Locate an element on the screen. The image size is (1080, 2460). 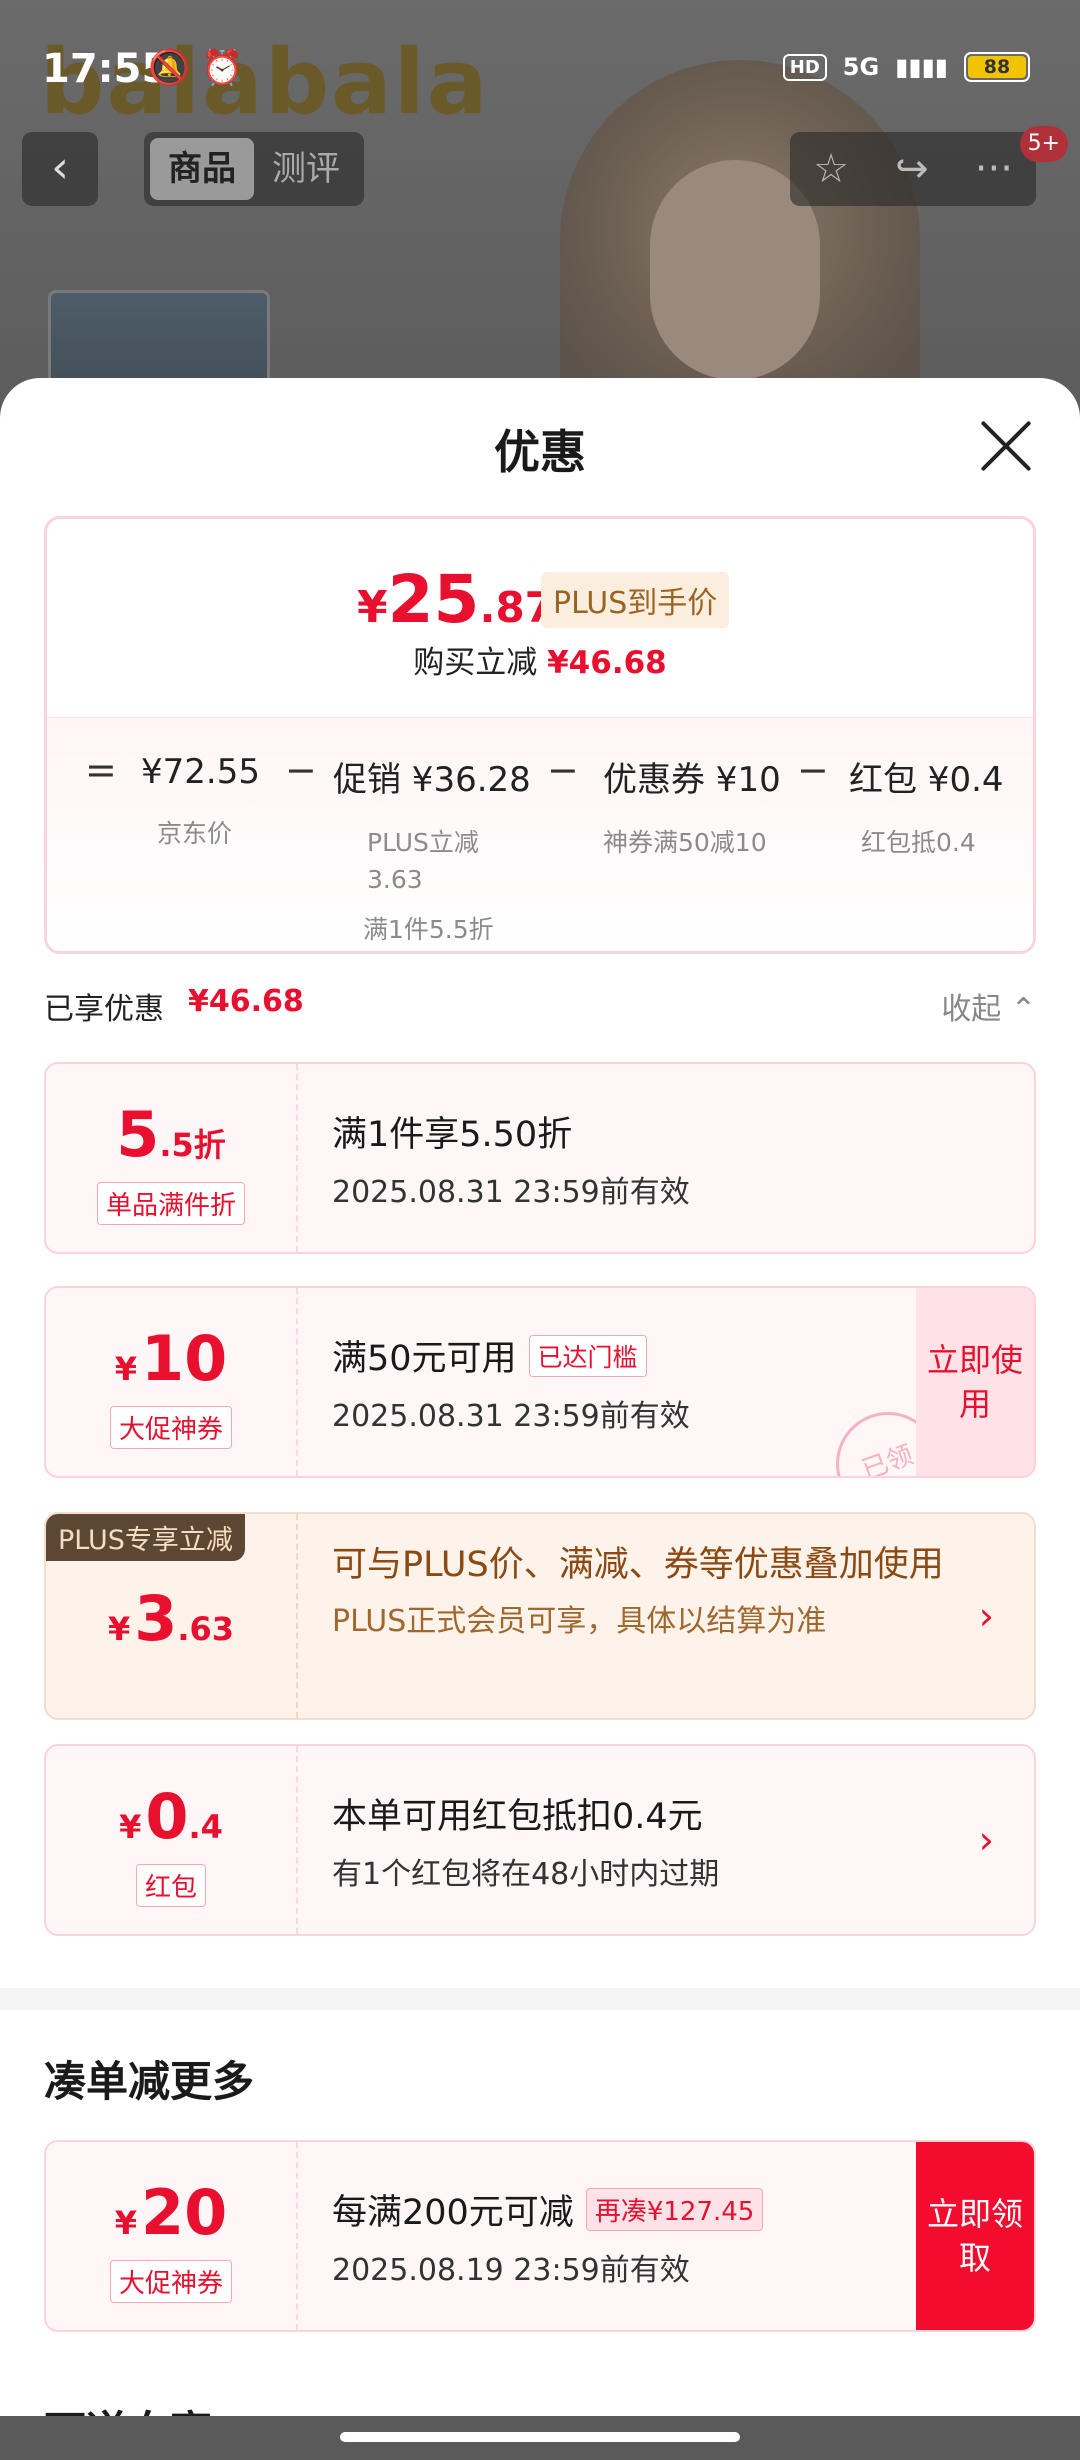
plus-value-int: 3 is located at coordinates (156, 1618).